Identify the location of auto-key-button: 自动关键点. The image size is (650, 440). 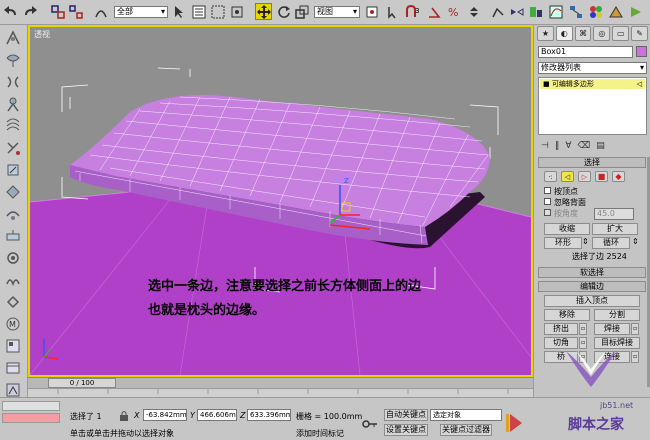
(406, 415).